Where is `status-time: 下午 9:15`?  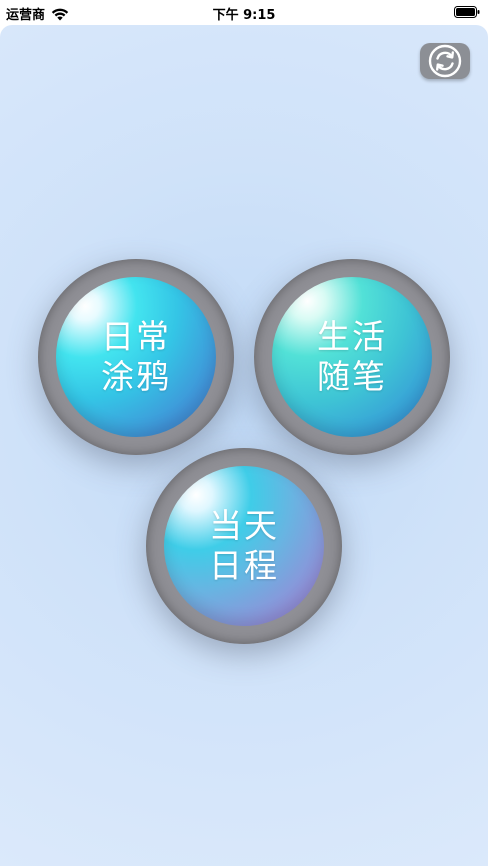
status-time: 下午 9:15 is located at coordinates (244, 15).